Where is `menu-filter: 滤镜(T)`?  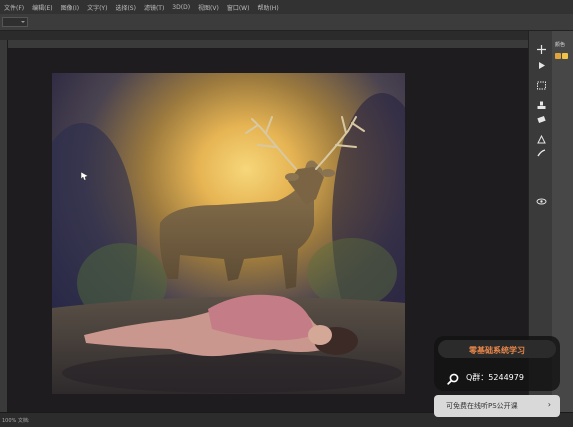
menu-filter: 滤镜(T) is located at coordinates (154, 7).